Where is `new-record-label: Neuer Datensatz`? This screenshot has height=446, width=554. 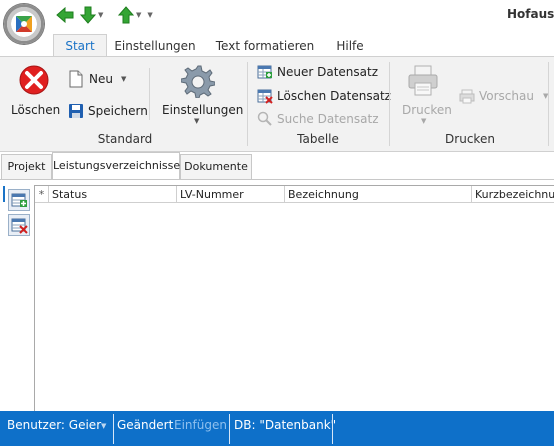 new-record-label: Neuer Datensatz is located at coordinates (327, 72).